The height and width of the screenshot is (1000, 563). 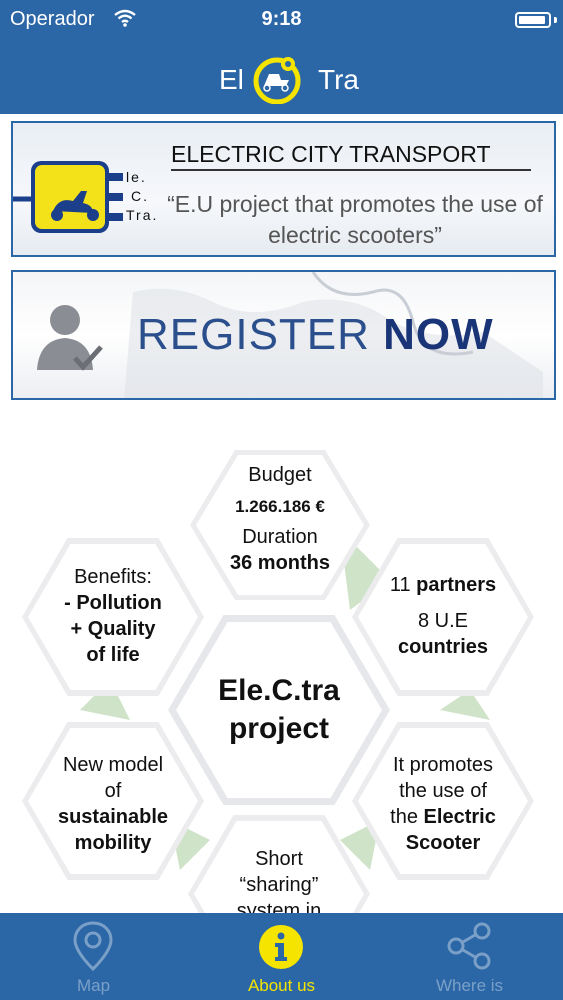 What do you see at coordinates (113, 616) in the screenshot?
I see `hex-benefits-text: Benefits: - Pollution + Quality of life` at bounding box center [113, 616].